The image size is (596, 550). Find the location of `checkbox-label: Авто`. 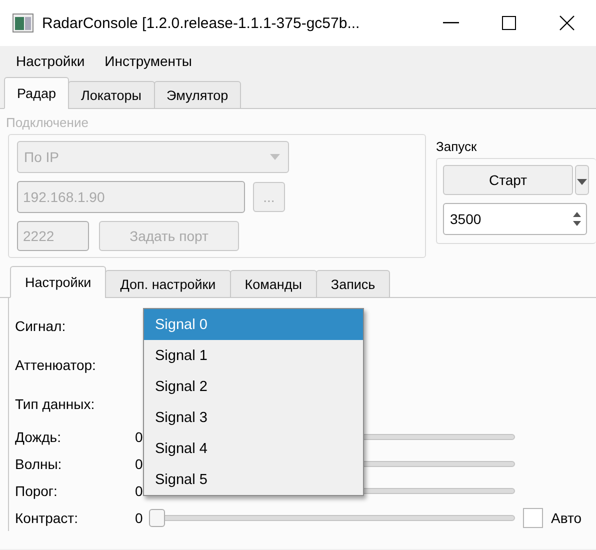

checkbox-label: Авто is located at coordinates (566, 518).